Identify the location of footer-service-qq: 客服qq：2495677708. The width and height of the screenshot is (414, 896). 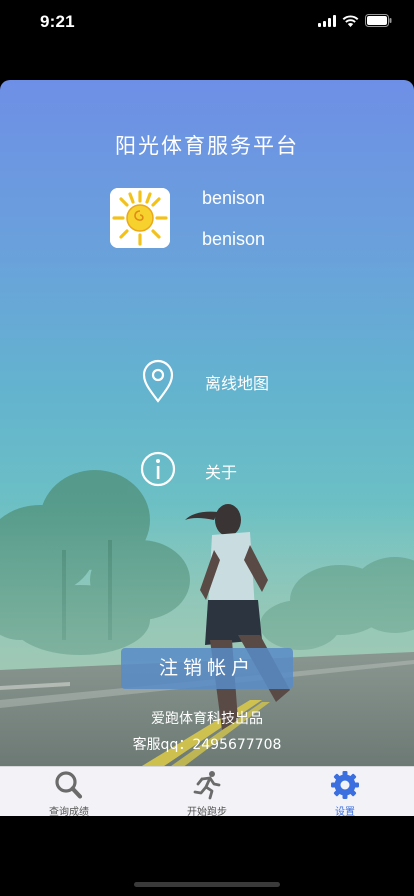
(207, 745).